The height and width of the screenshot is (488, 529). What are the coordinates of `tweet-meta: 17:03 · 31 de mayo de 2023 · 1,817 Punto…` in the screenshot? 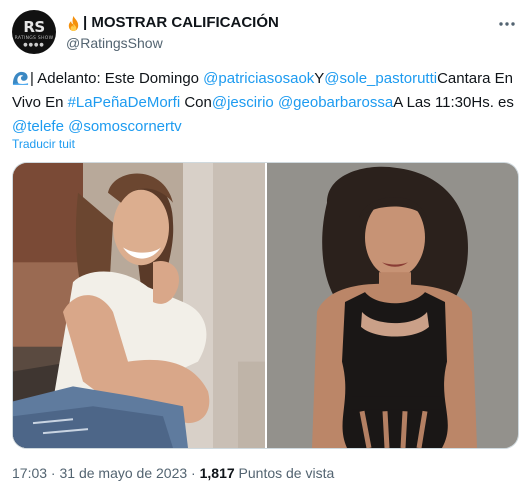 It's located at (173, 473).